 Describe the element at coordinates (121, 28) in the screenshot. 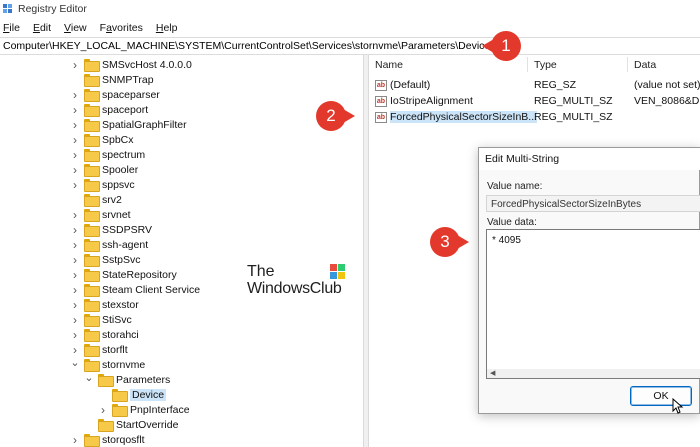

I see `menu-favorites: Favorites` at that location.